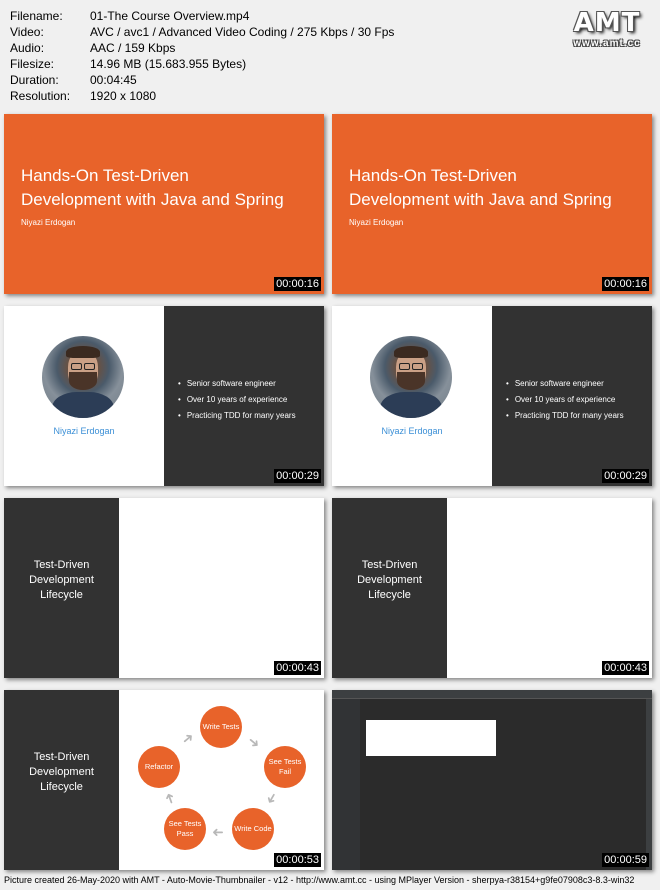  Describe the element at coordinates (170, 16) in the screenshot. I see `filename-value: 01-The Course Overview.mp4` at that location.